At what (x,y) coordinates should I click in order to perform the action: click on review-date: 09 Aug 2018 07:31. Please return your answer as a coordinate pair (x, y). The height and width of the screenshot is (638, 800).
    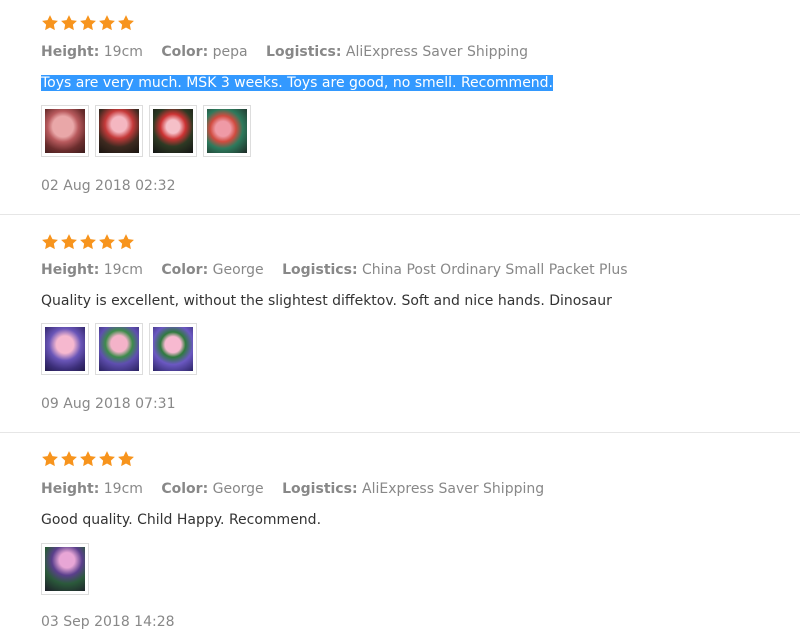
    Looking at the image, I should click on (108, 404).